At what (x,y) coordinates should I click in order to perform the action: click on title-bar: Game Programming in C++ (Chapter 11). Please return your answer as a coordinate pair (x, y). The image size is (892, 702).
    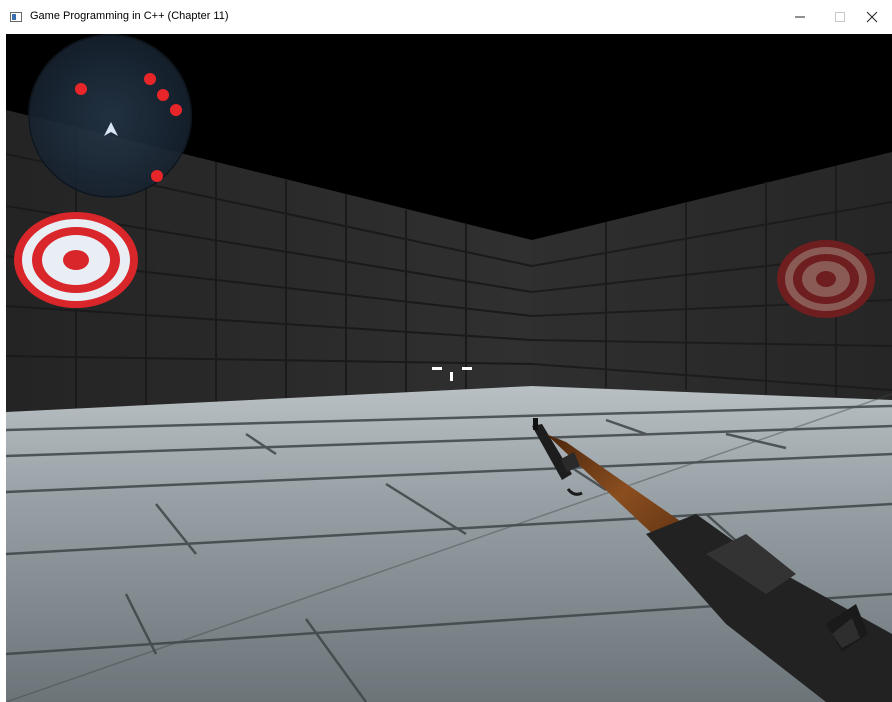
    Looking at the image, I should click on (446, 17).